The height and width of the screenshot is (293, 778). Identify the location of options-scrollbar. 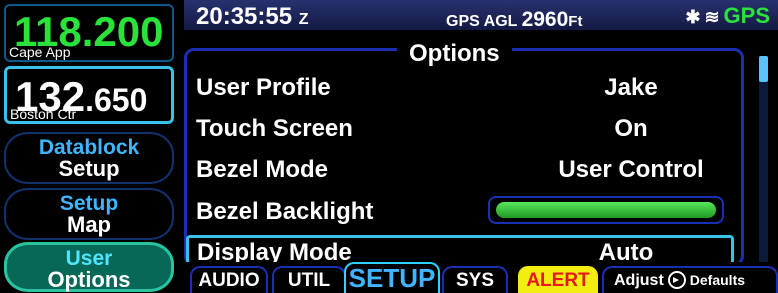
(763, 160).